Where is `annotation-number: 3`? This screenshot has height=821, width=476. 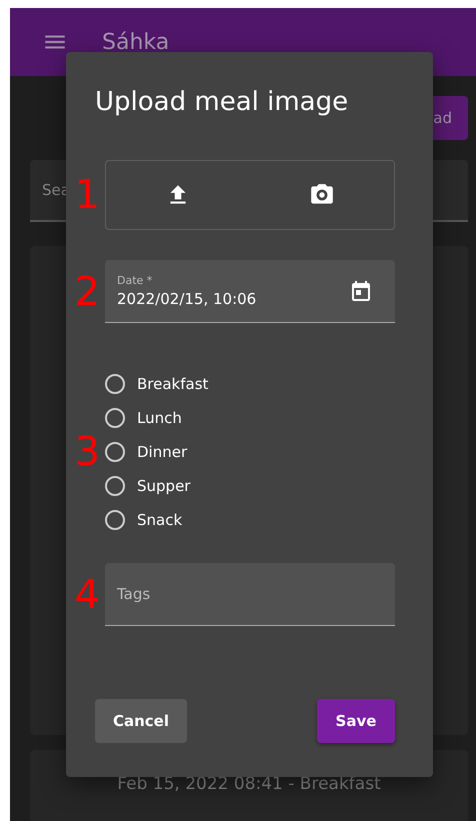
annotation-number: 3 is located at coordinates (87, 452).